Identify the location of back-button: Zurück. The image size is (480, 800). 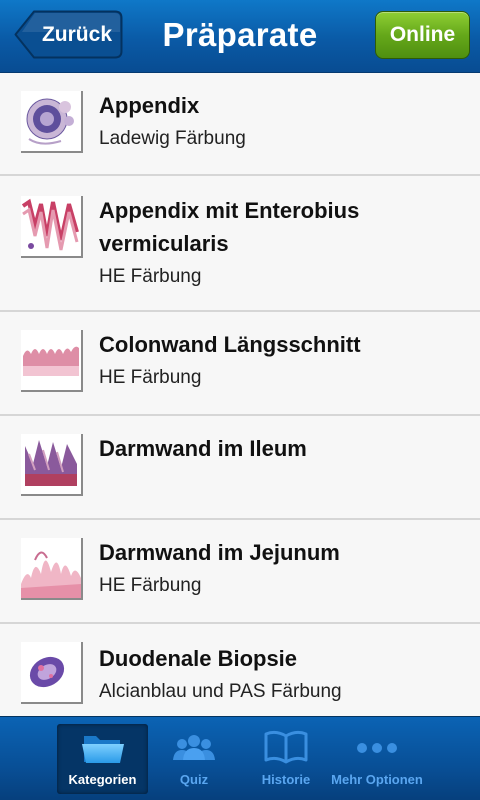
(68, 34).